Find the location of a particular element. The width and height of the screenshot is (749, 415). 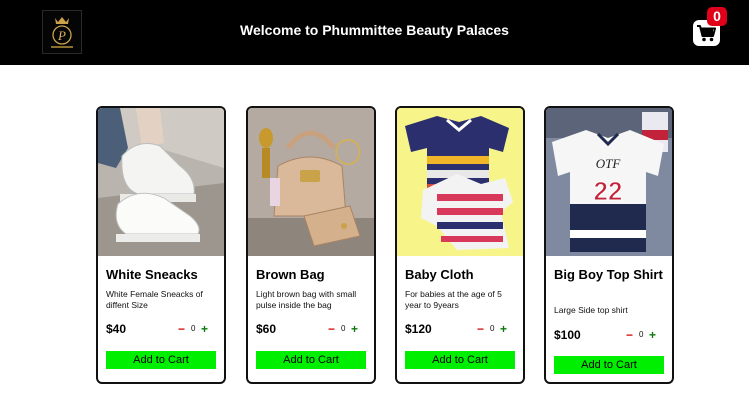

product-image-baby-cloth is located at coordinates (460, 182).